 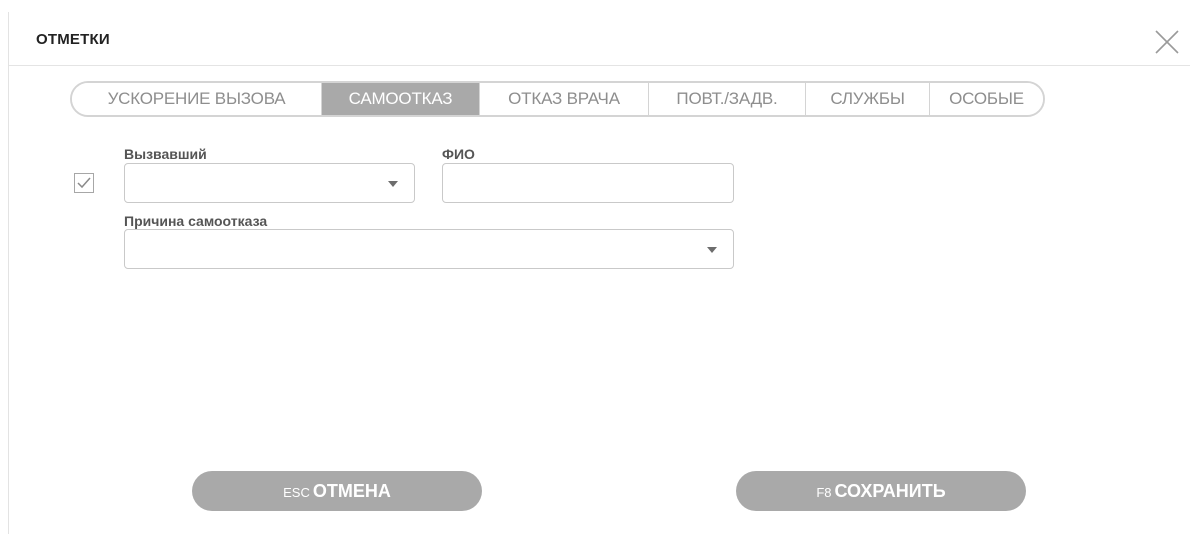 I want to click on dialog-title: ОТМЕТКИ, so click(x=73, y=39).